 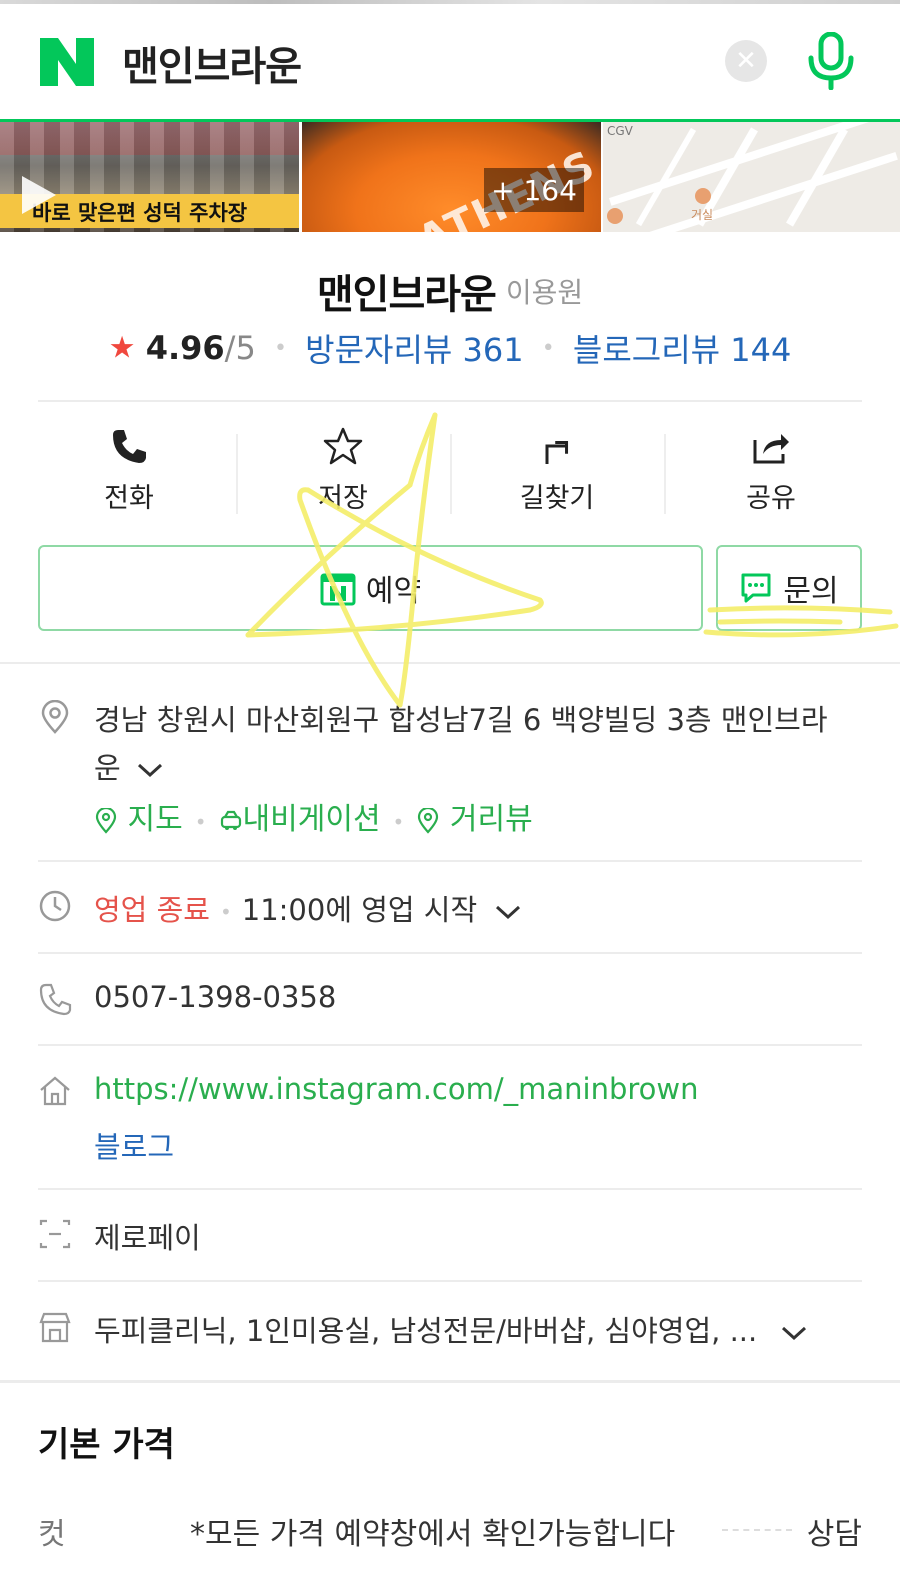 What do you see at coordinates (152, 910) in the screenshot?
I see `status-badge: 영업 종료` at bounding box center [152, 910].